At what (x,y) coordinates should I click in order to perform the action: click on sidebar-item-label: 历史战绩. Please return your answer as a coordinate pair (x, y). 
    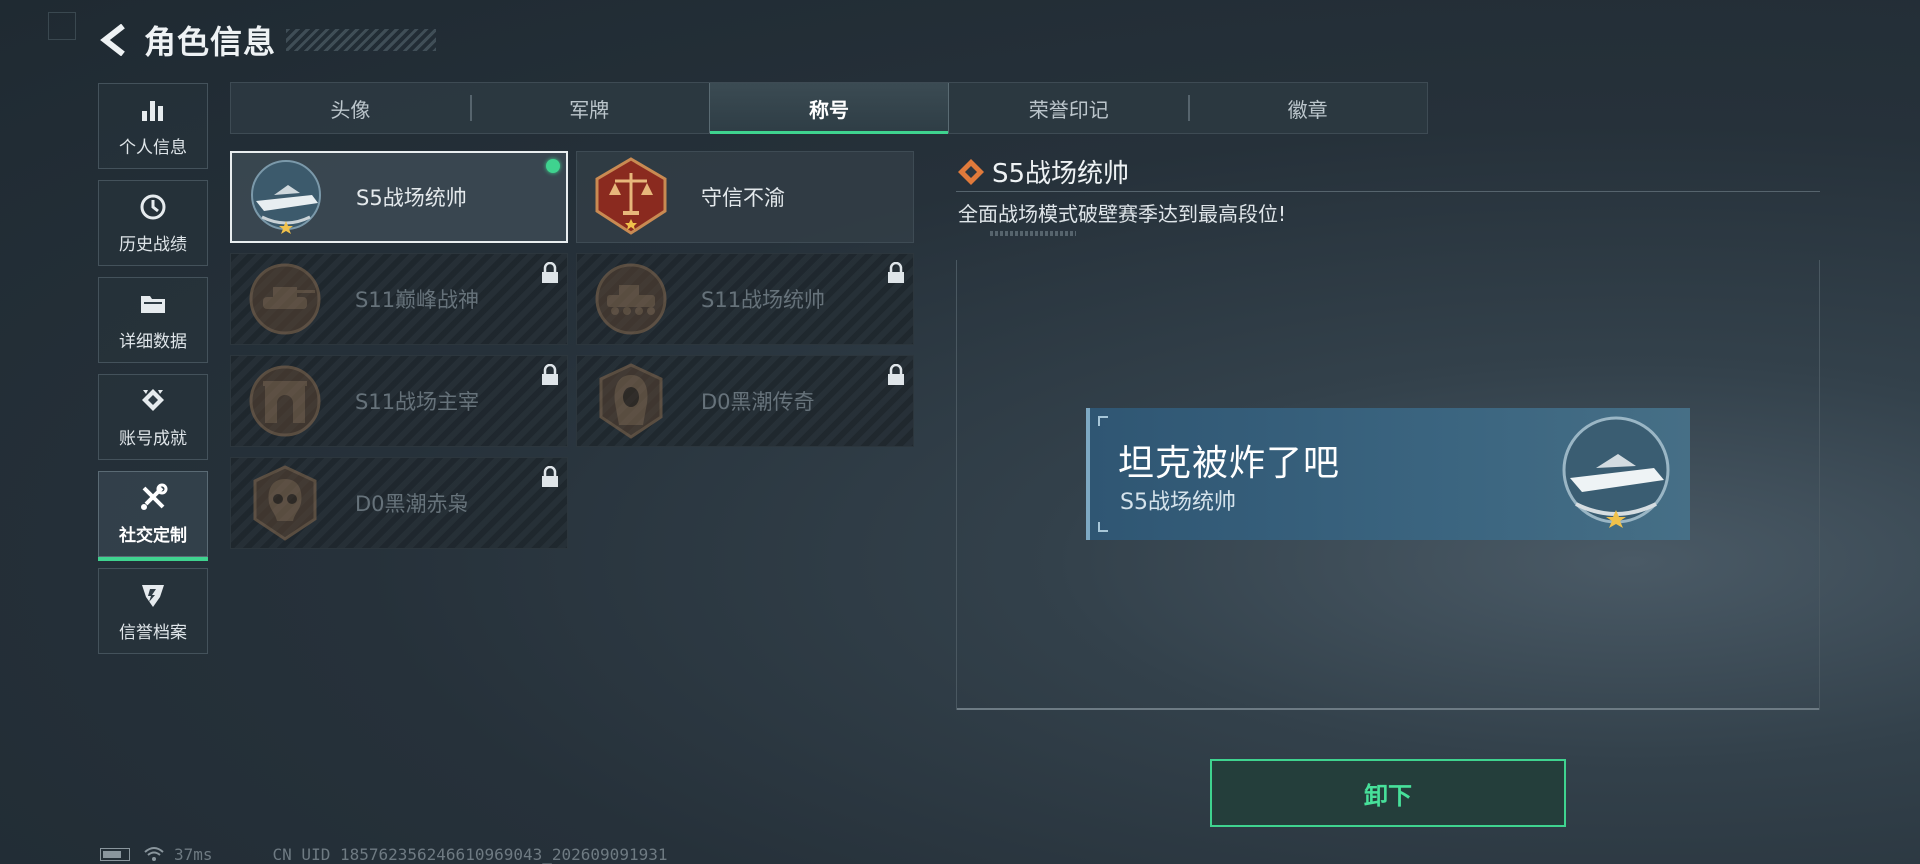
    Looking at the image, I should click on (153, 244).